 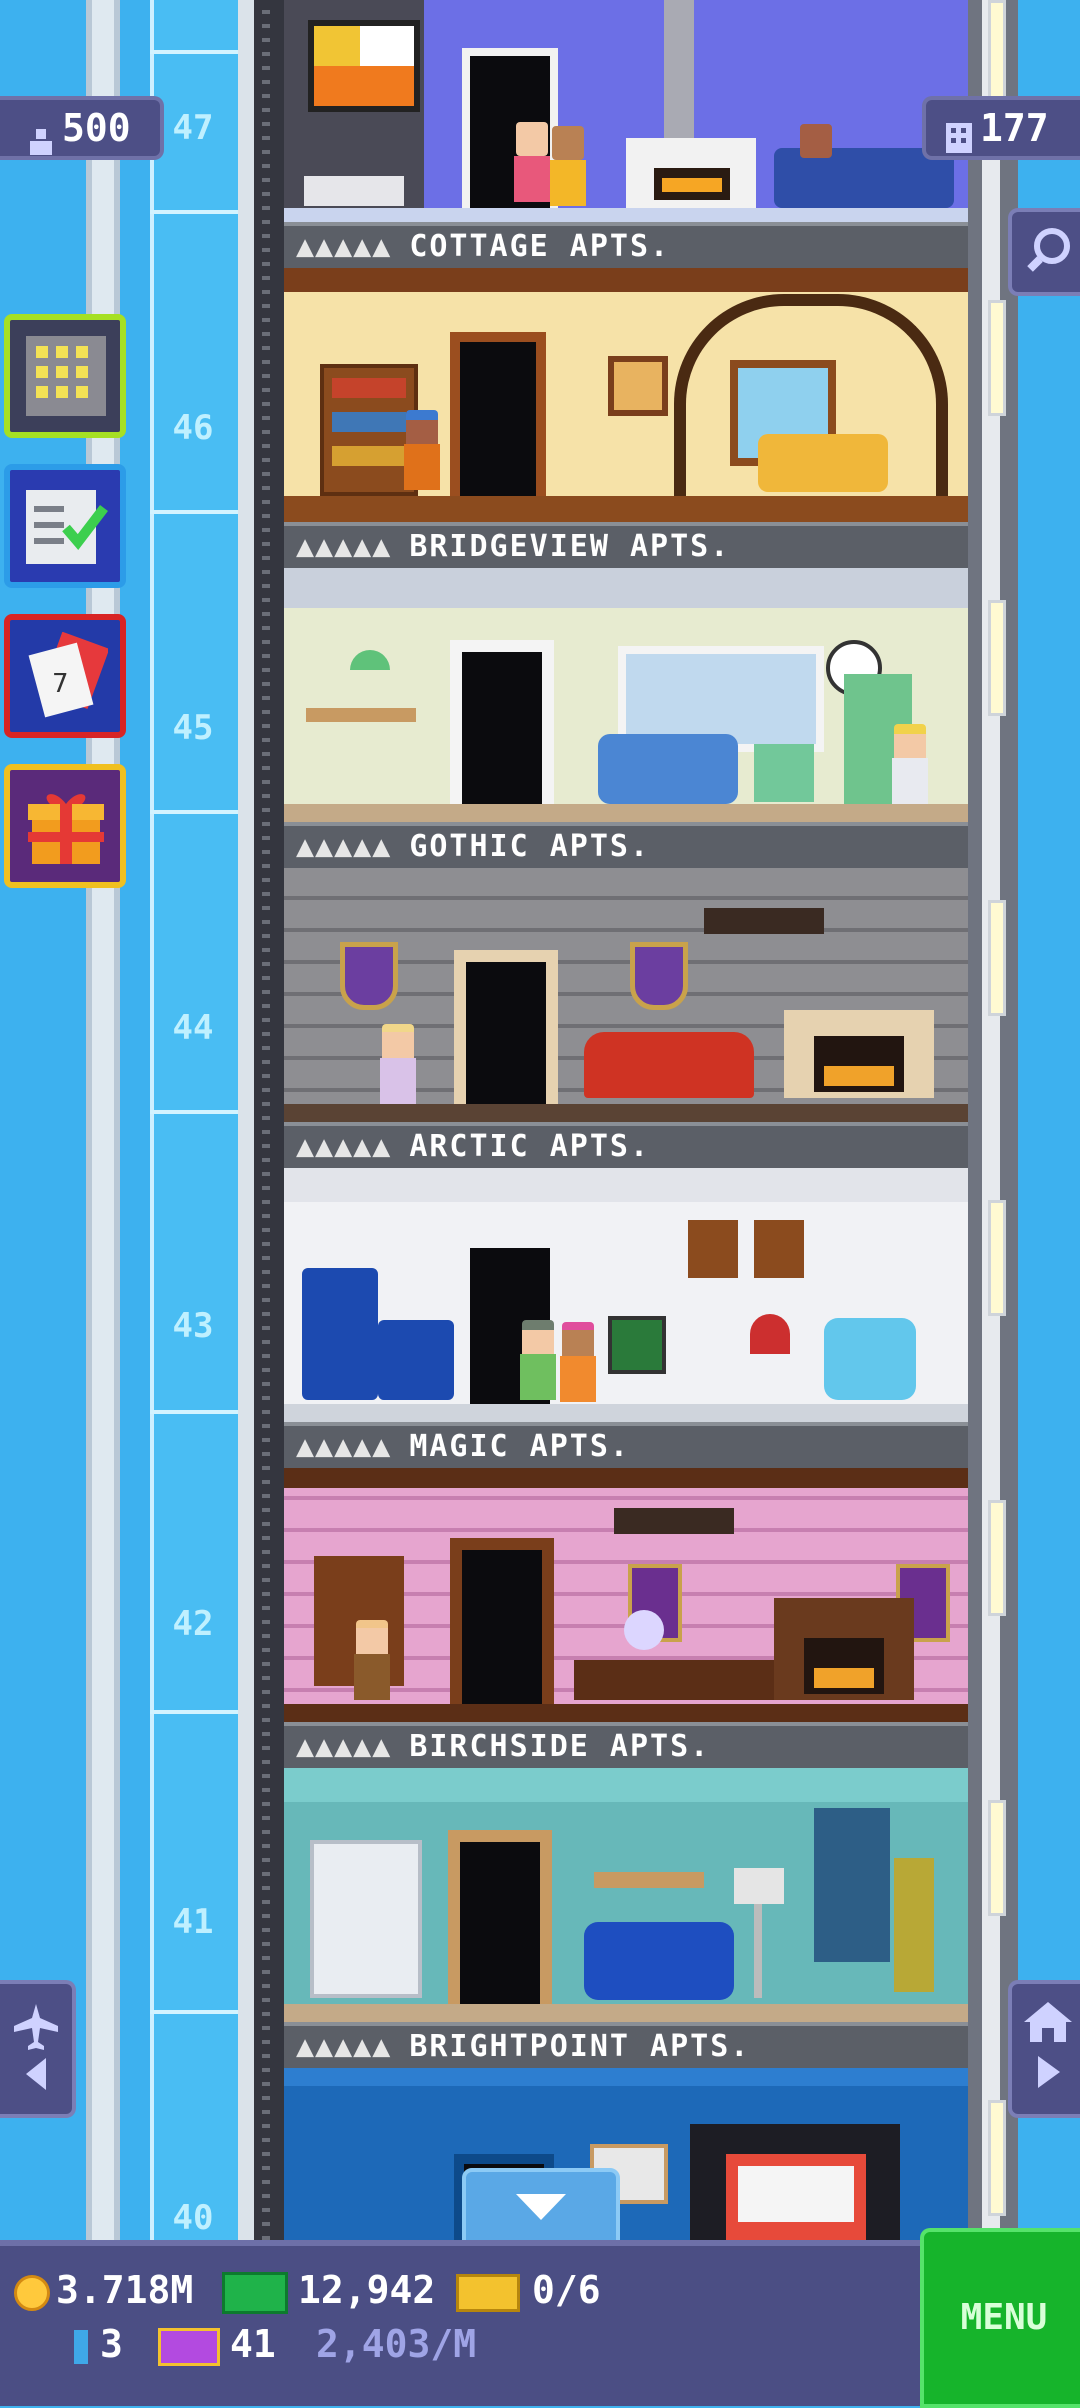 What do you see at coordinates (82, 128) in the screenshot?
I see `population-counter: 500` at bounding box center [82, 128].